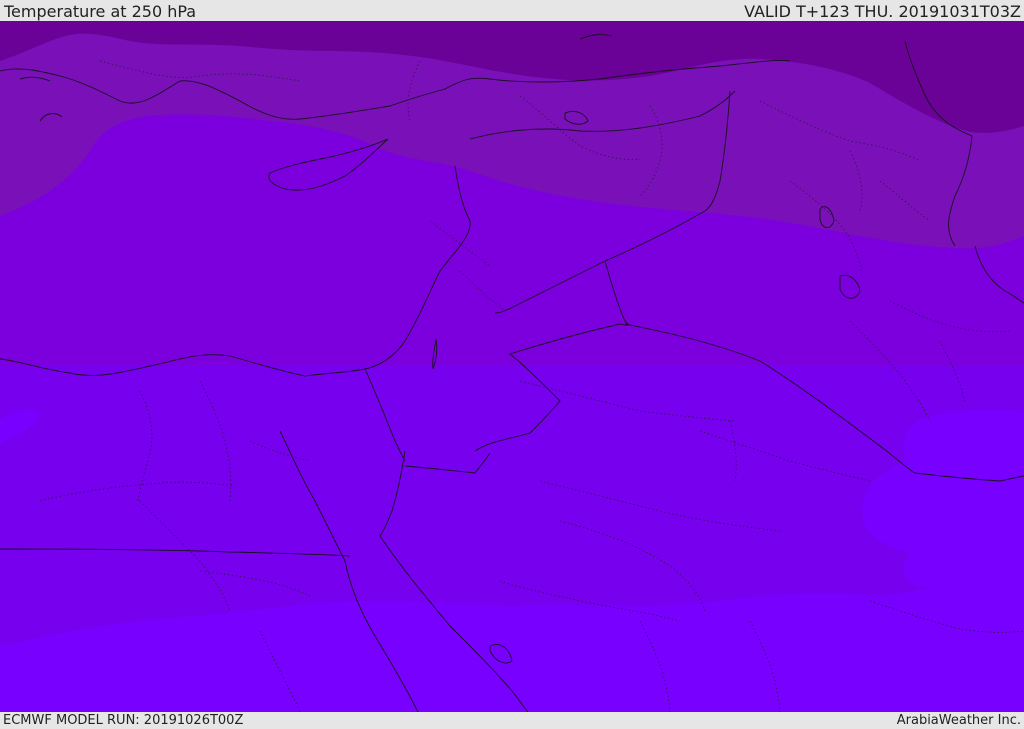 This screenshot has height=729, width=1024. Describe the element at coordinates (123, 720) in the screenshot. I see `model-run-label: ECMWF MODEL RUN: 20191026T00Z` at that location.